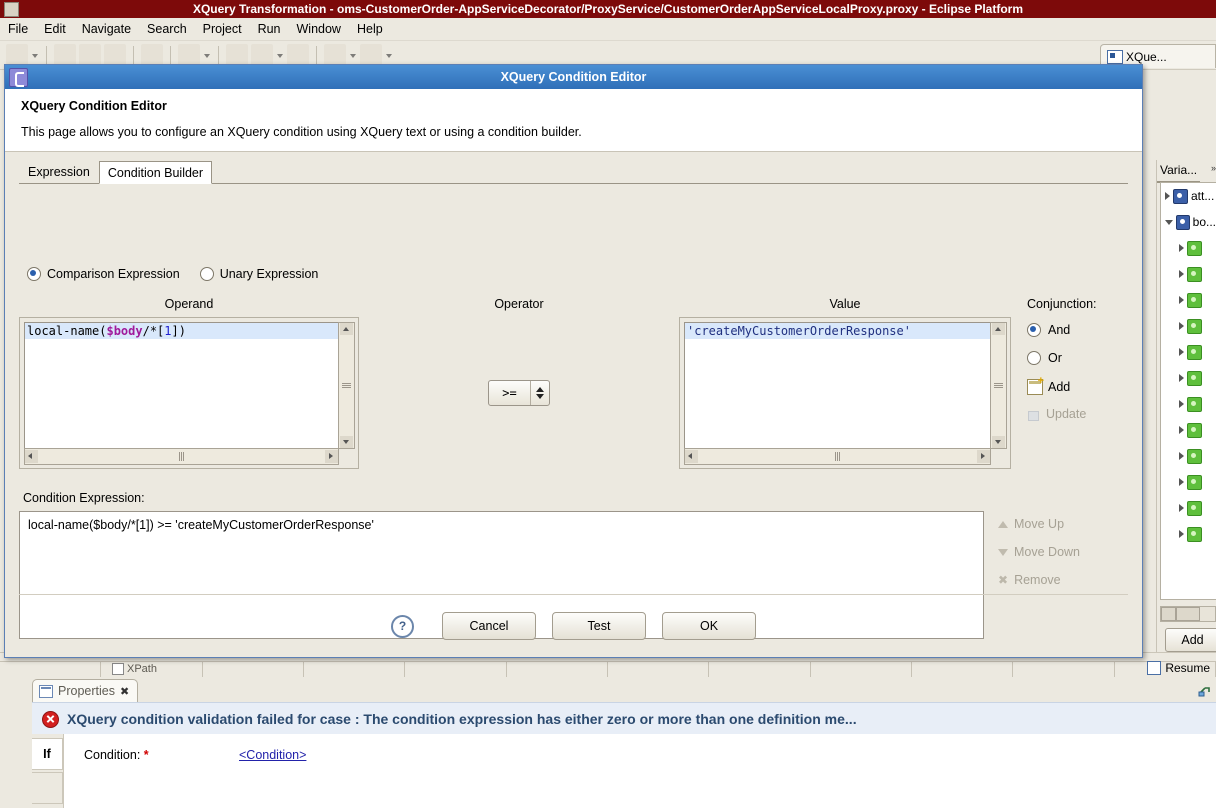 The width and height of the screenshot is (1216, 808). What do you see at coordinates (389, 55) in the screenshot?
I see `perspective-dropdown-icon` at bounding box center [389, 55].